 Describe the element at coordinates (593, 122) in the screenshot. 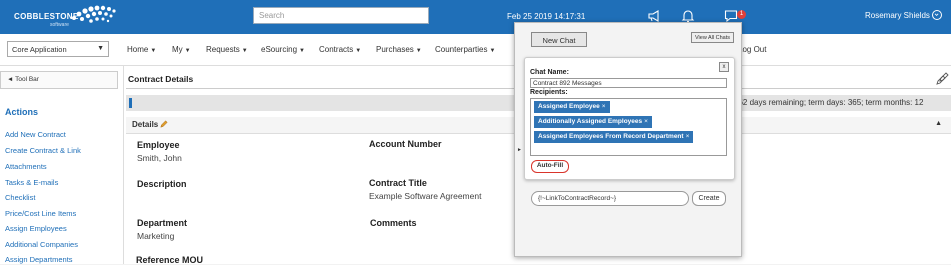

I see `recipient-tag: Additionally Assigned Employees ×` at that location.